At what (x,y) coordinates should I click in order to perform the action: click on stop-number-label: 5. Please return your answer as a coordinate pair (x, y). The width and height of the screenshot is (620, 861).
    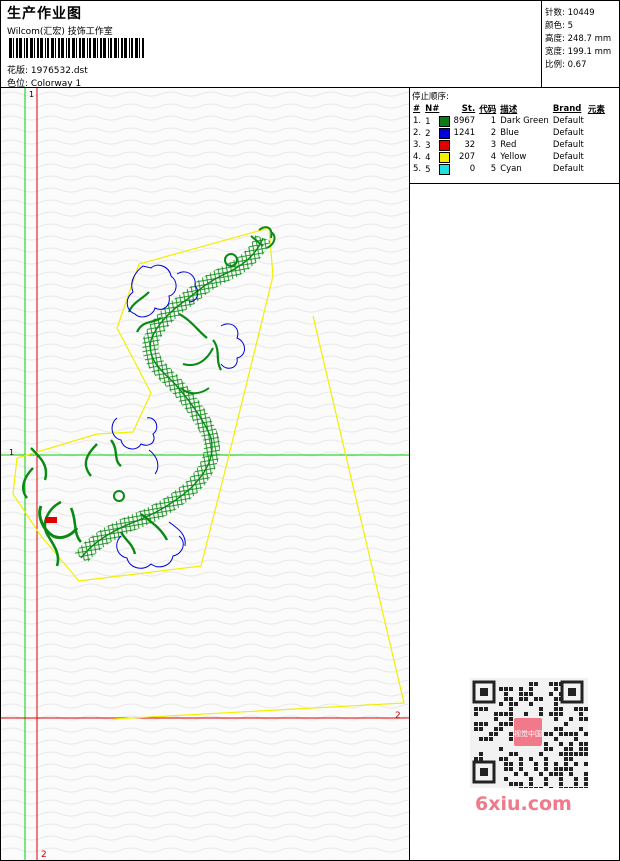
    Looking at the image, I should click on (428, 169).